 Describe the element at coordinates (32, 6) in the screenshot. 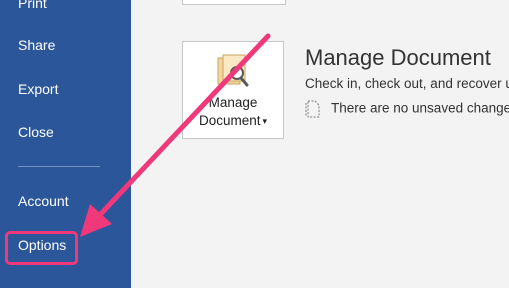

I see `sidebar-item-print: Print` at that location.